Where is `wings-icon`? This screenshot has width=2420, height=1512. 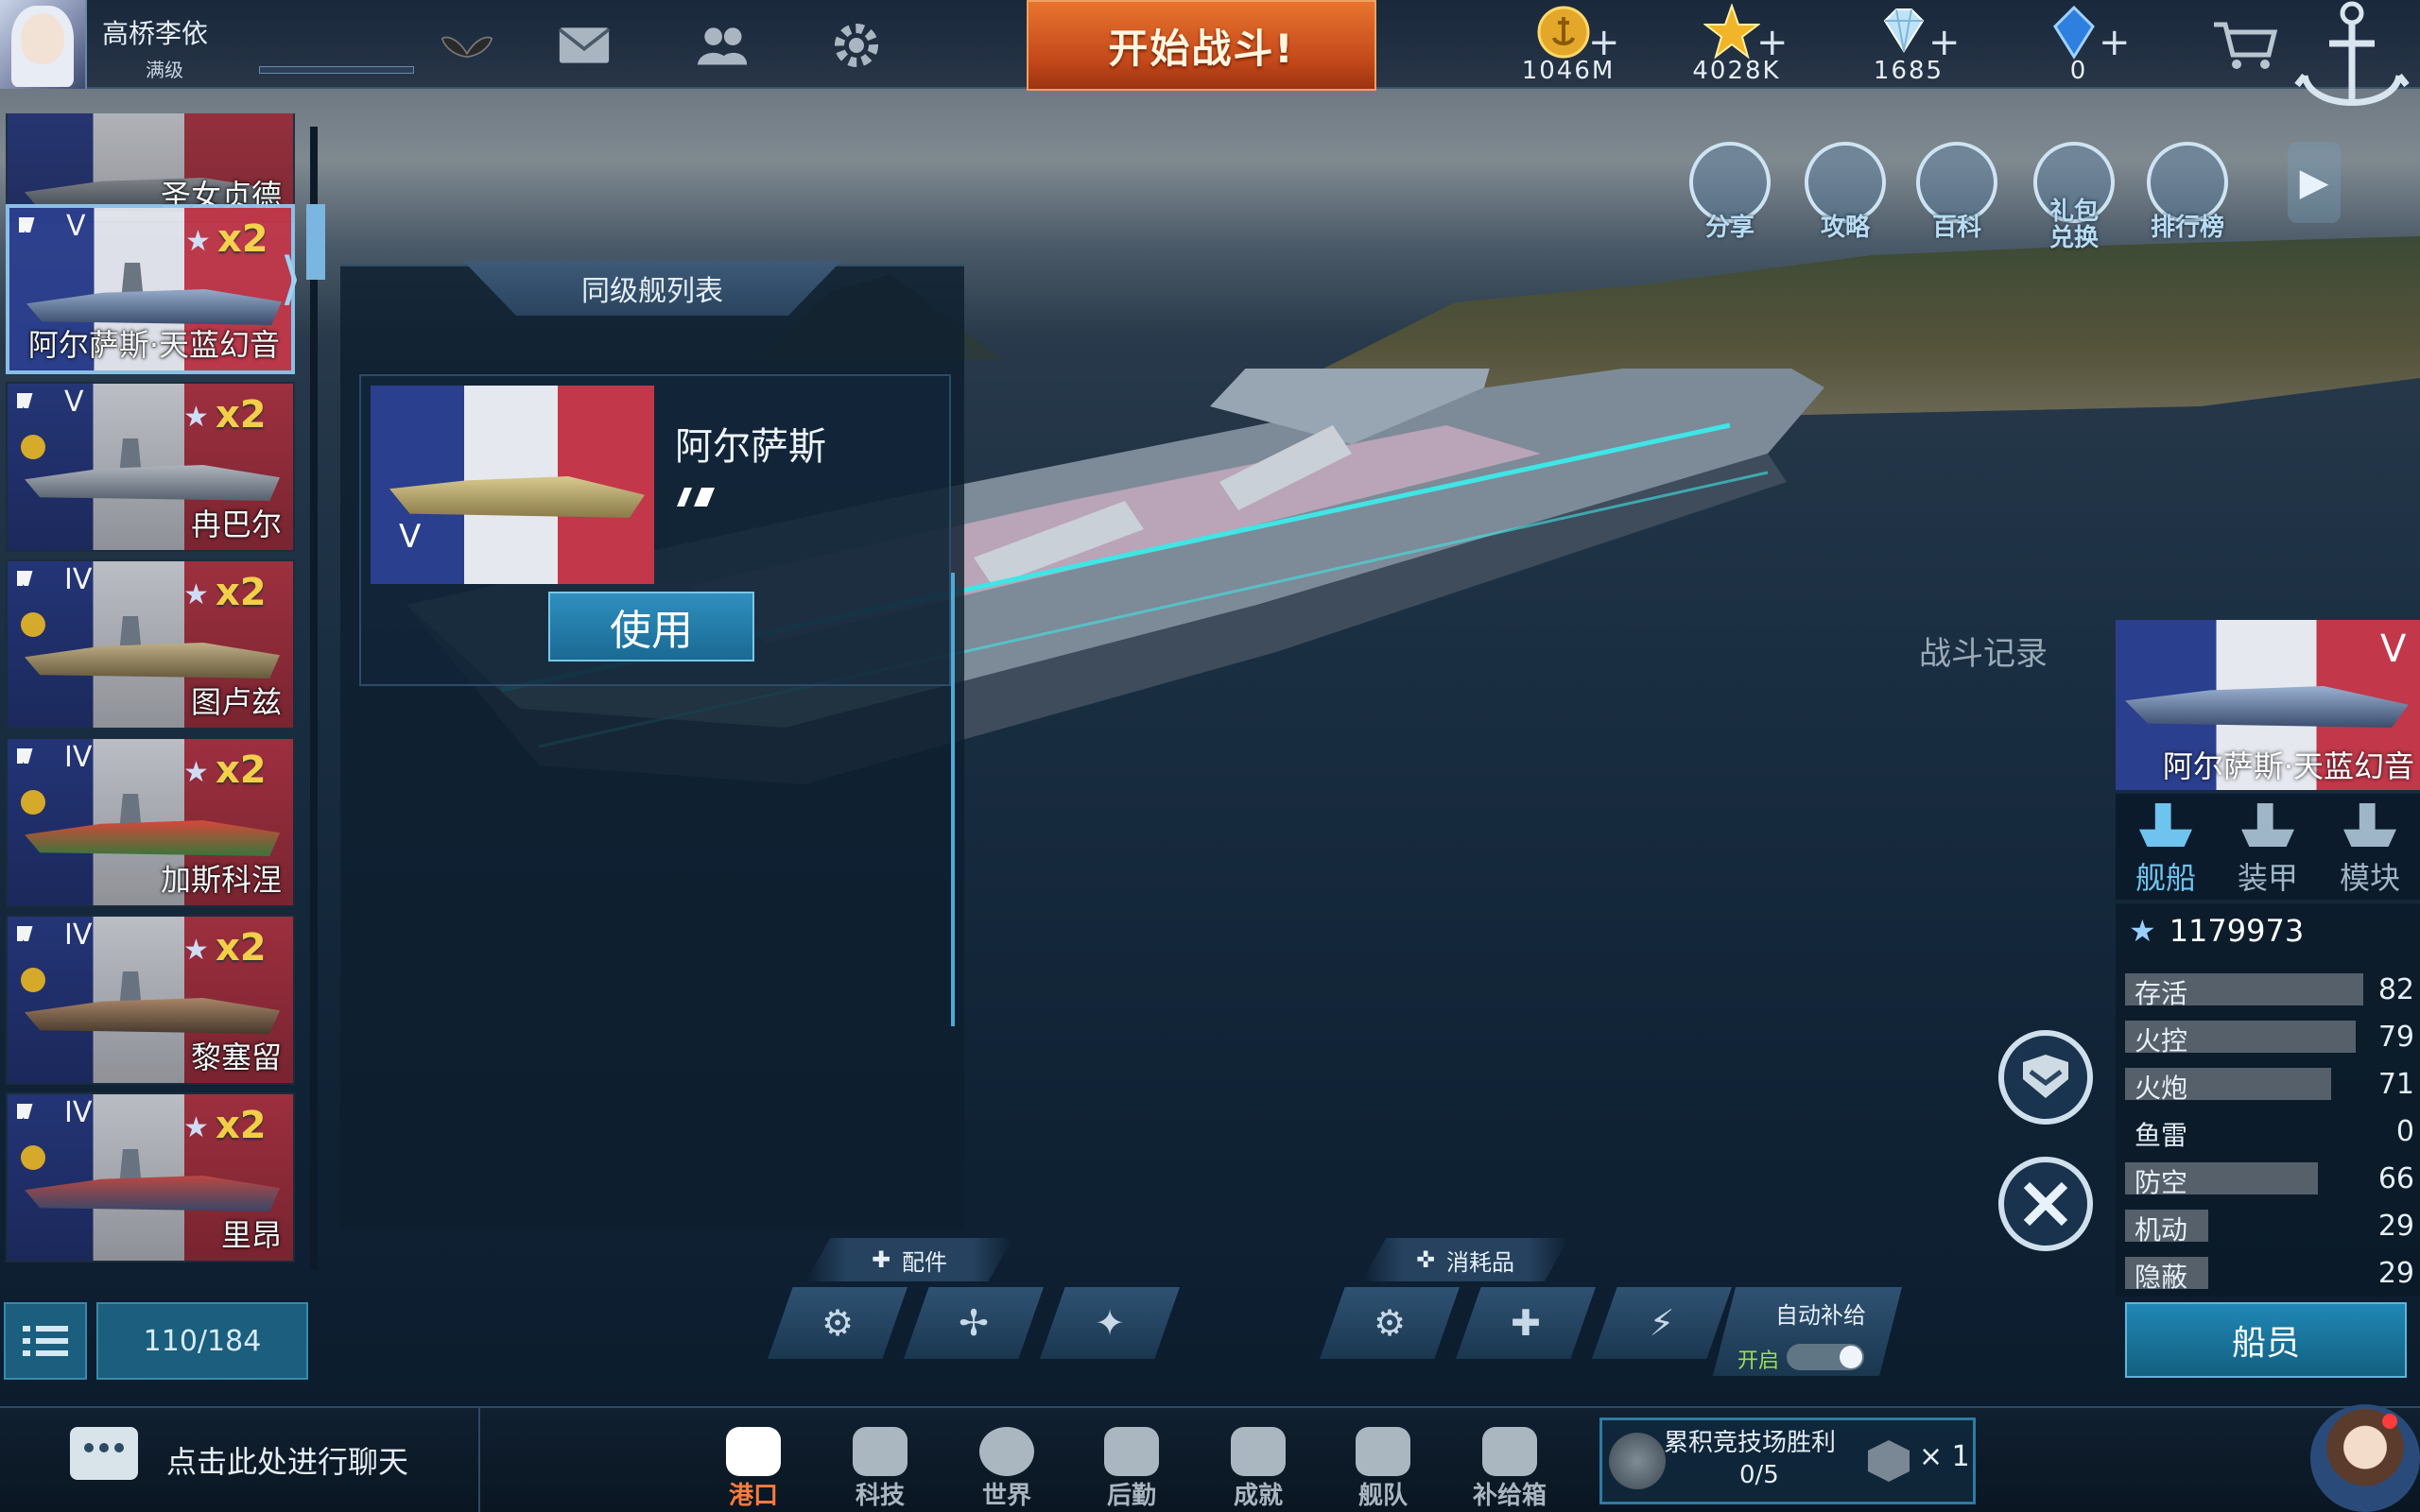
wings-icon is located at coordinates (467, 45).